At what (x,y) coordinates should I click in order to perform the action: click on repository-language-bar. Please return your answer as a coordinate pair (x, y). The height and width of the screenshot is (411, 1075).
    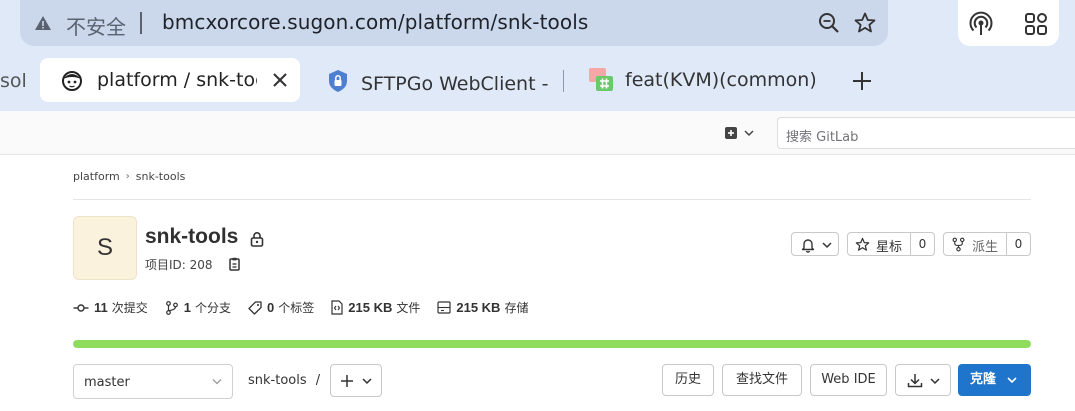
    Looking at the image, I should click on (552, 344).